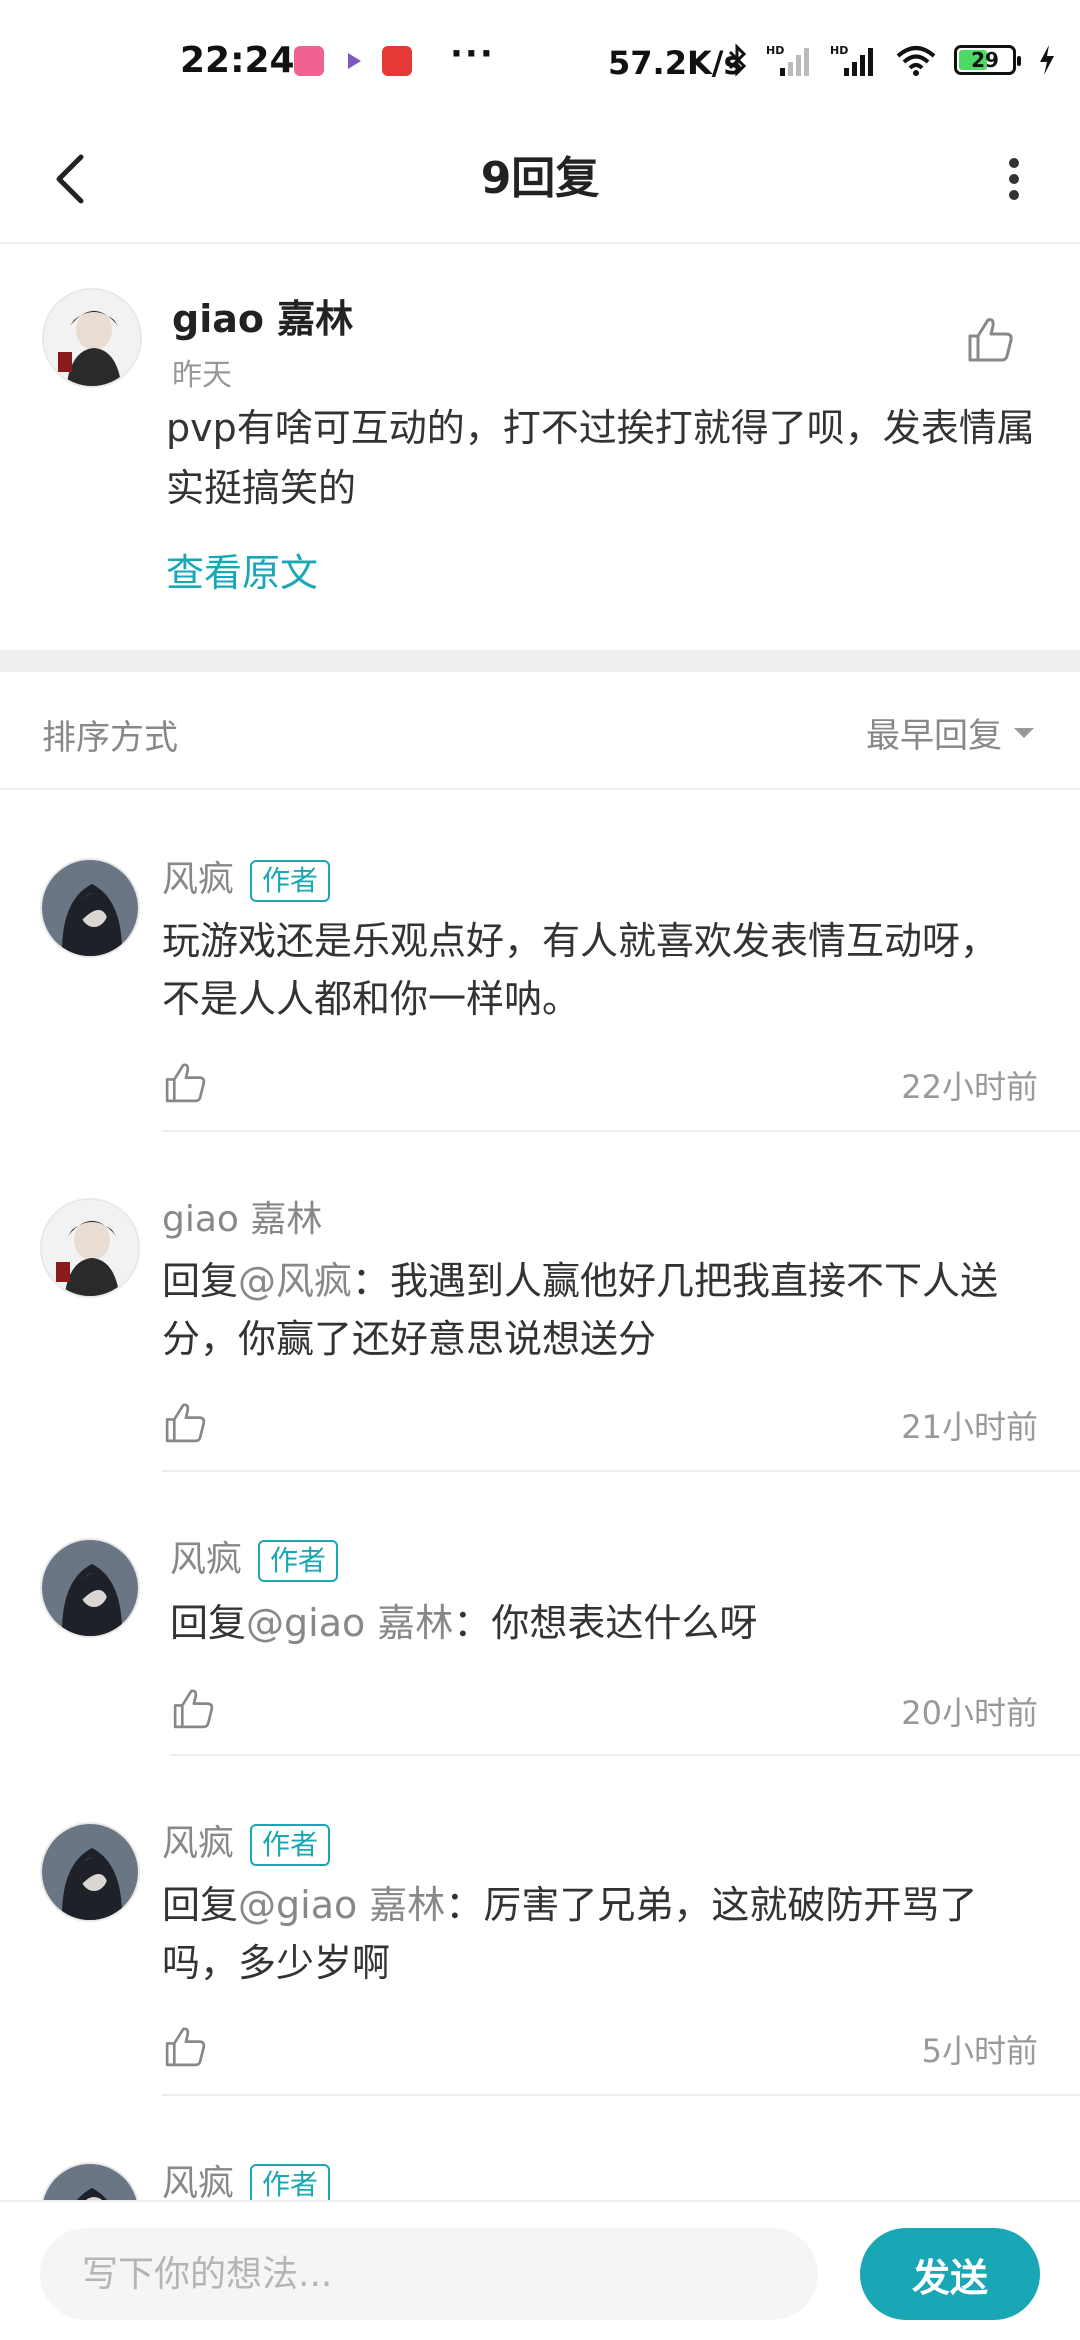  Describe the element at coordinates (202, 375) in the screenshot. I see `post-time: 昨天` at that location.